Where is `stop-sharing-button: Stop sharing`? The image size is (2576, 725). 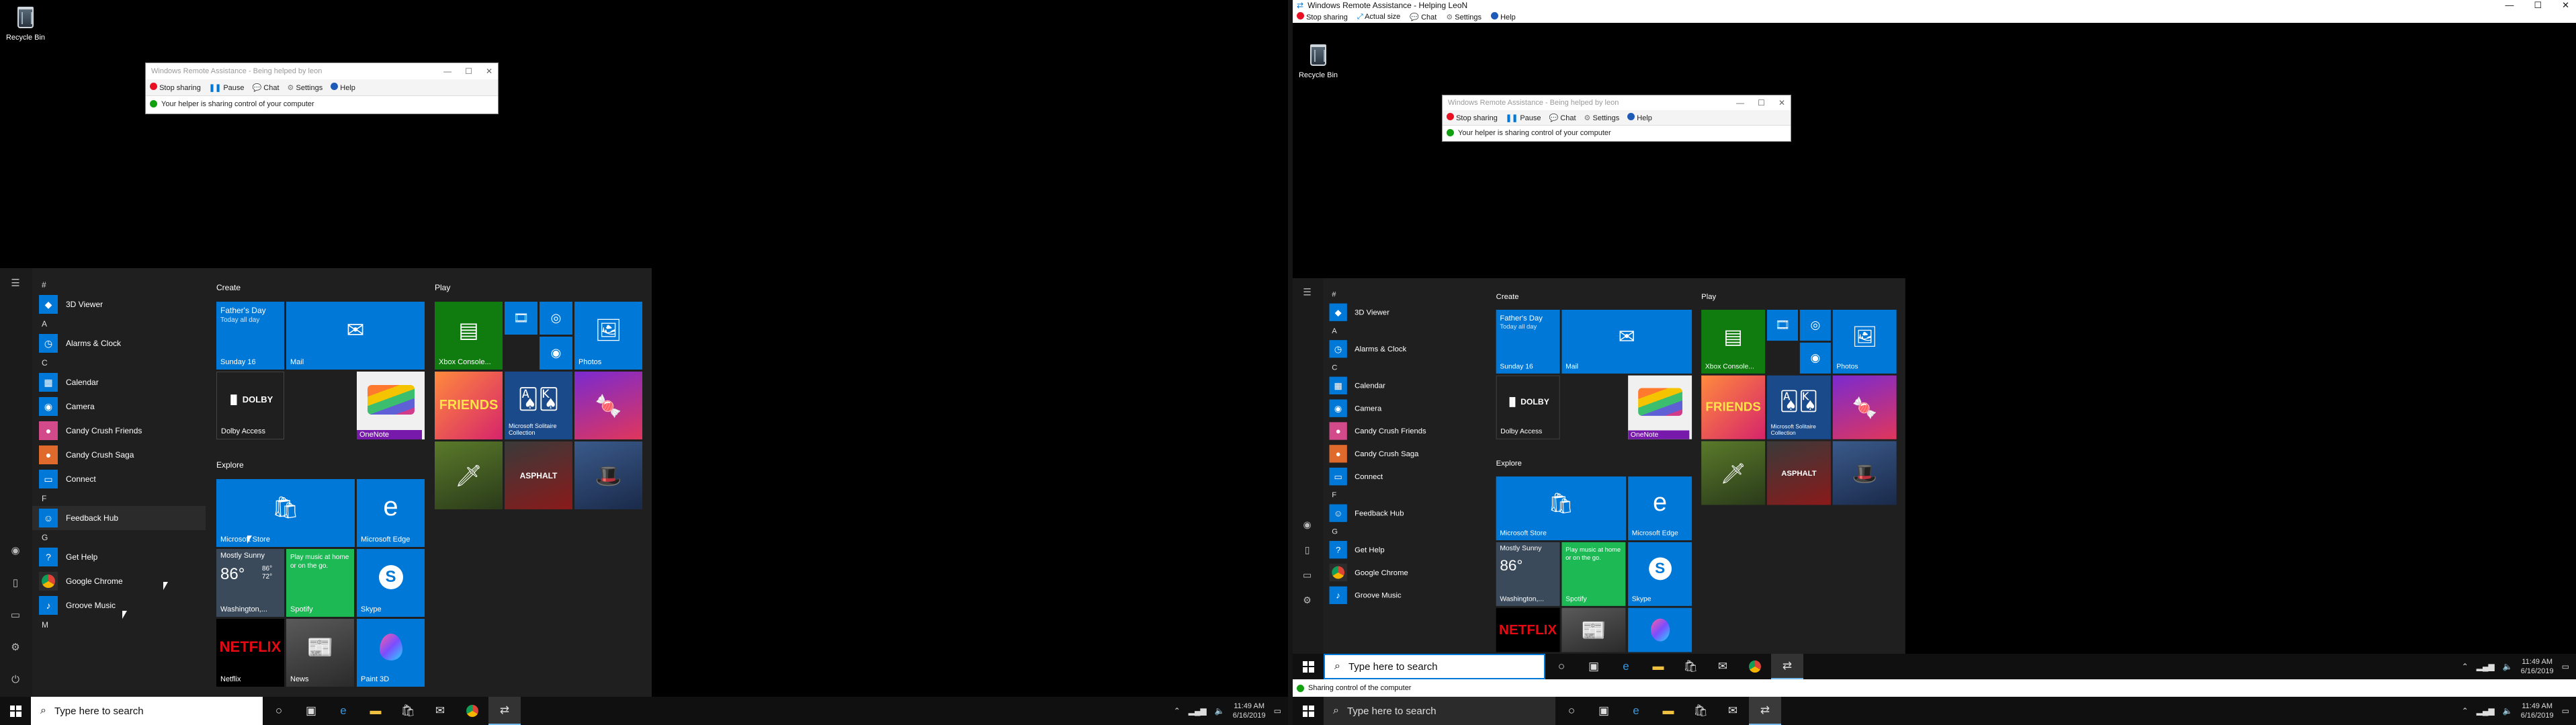
stop-sharing-button: Stop sharing is located at coordinates (1322, 17).